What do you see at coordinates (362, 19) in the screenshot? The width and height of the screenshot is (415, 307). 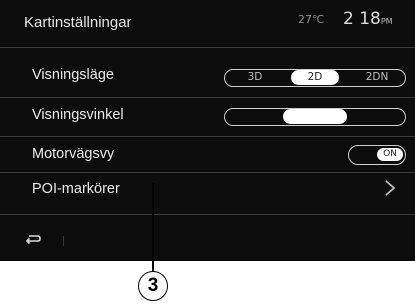 I see `clock-time: 2 18` at bounding box center [362, 19].